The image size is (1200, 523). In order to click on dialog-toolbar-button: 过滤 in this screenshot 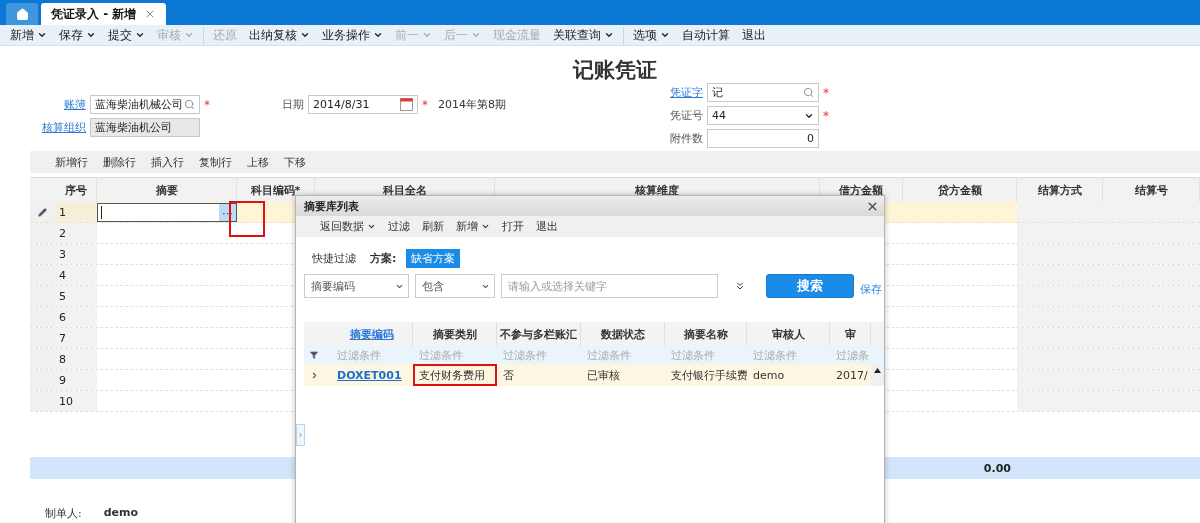, I will do `click(399, 226)`.